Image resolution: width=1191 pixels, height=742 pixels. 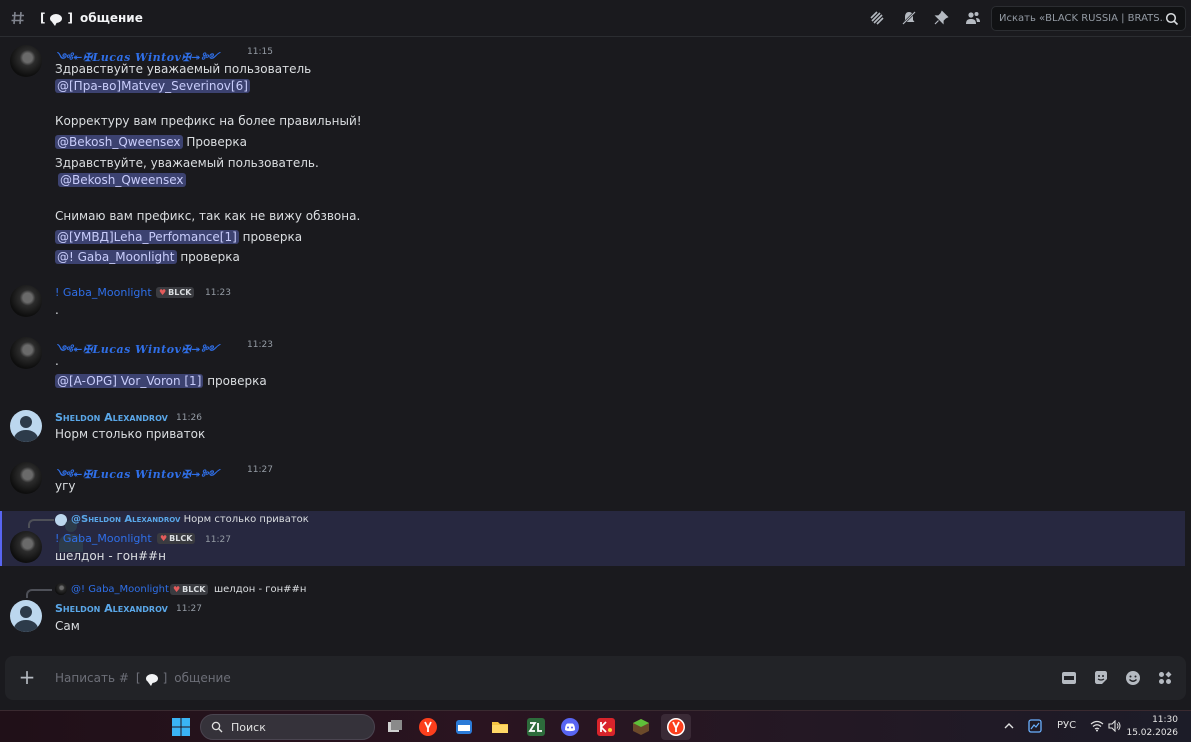 What do you see at coordinates (67, 626) in the screenshot?
I see `message-text: Сам` at bounding box center [67, 626].